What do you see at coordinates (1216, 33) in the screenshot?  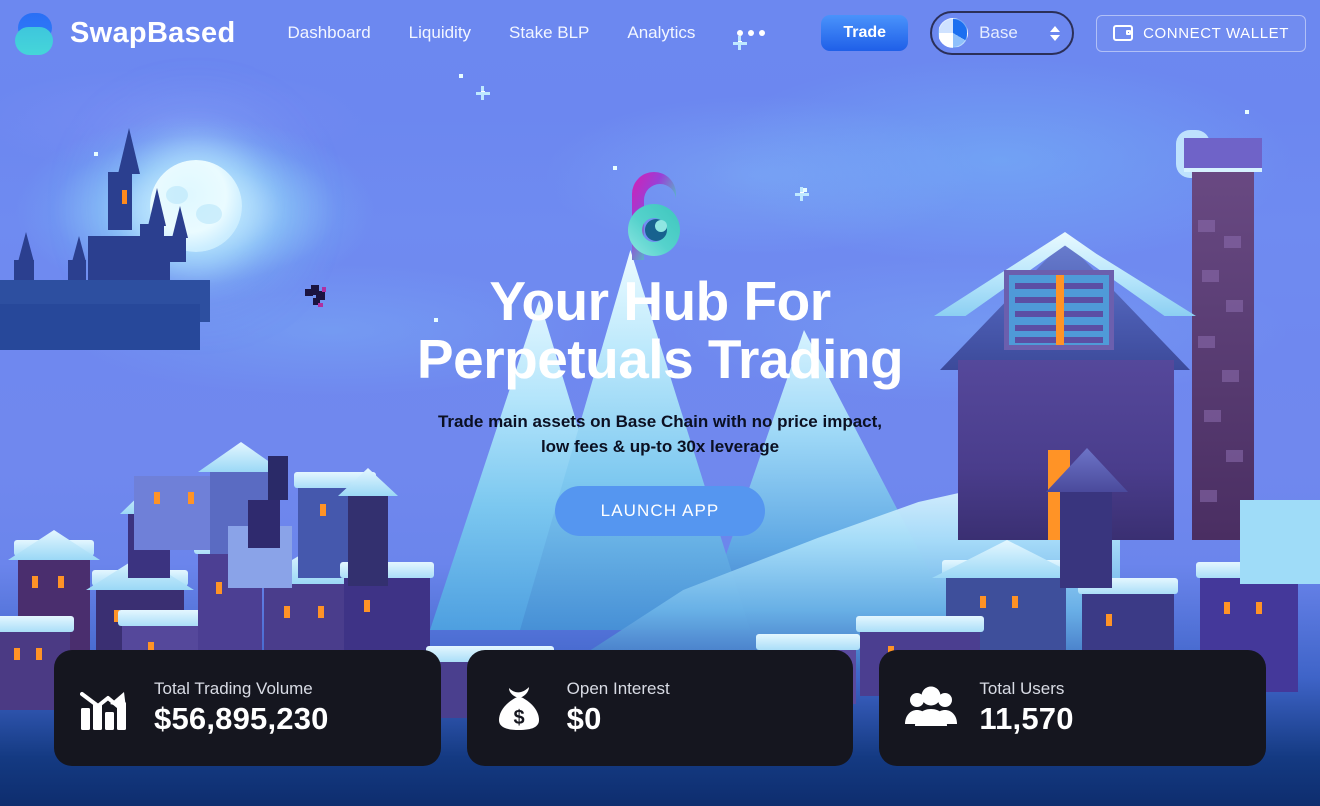 I see `connect-wallet-label: CONNECT WALLET` at bounding box center [1216, 33].